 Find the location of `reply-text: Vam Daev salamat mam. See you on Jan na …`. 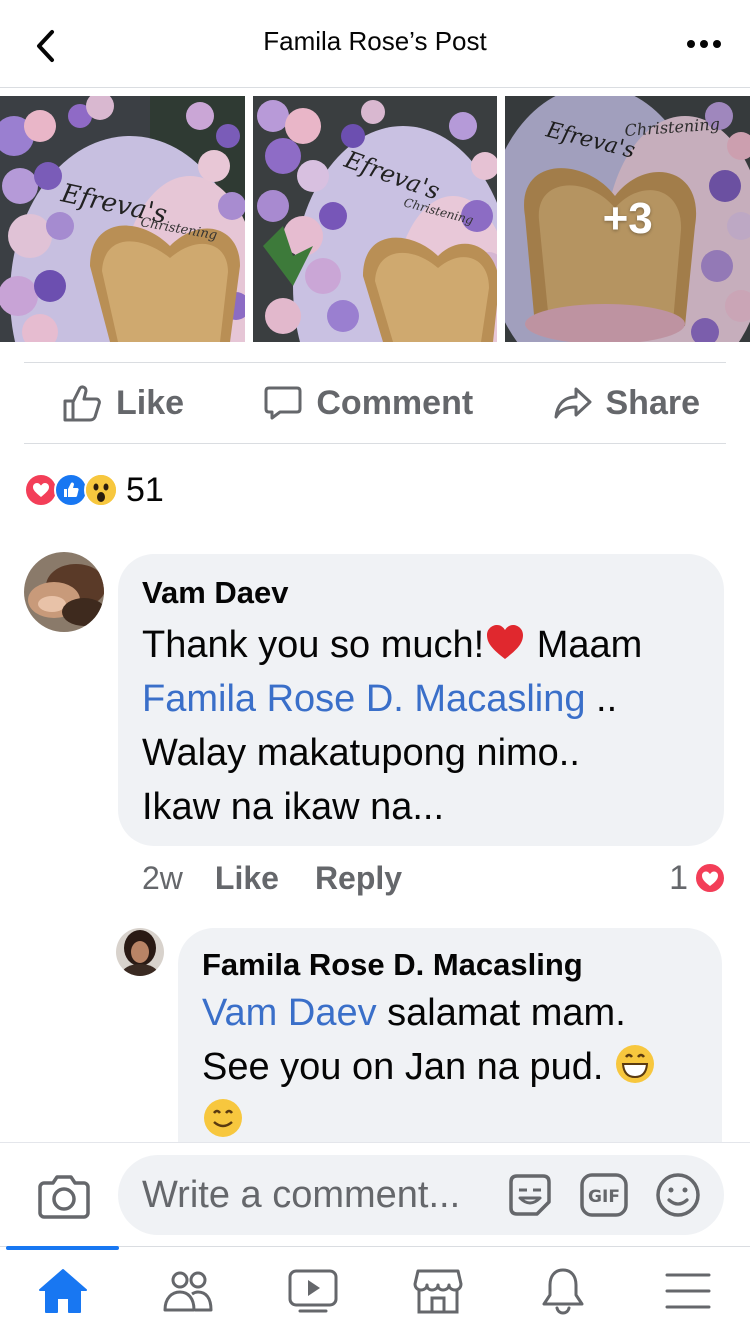

reply-text: Vam Daev salamat mam. See you on Jan na … is located at coordinates (450, 1067).